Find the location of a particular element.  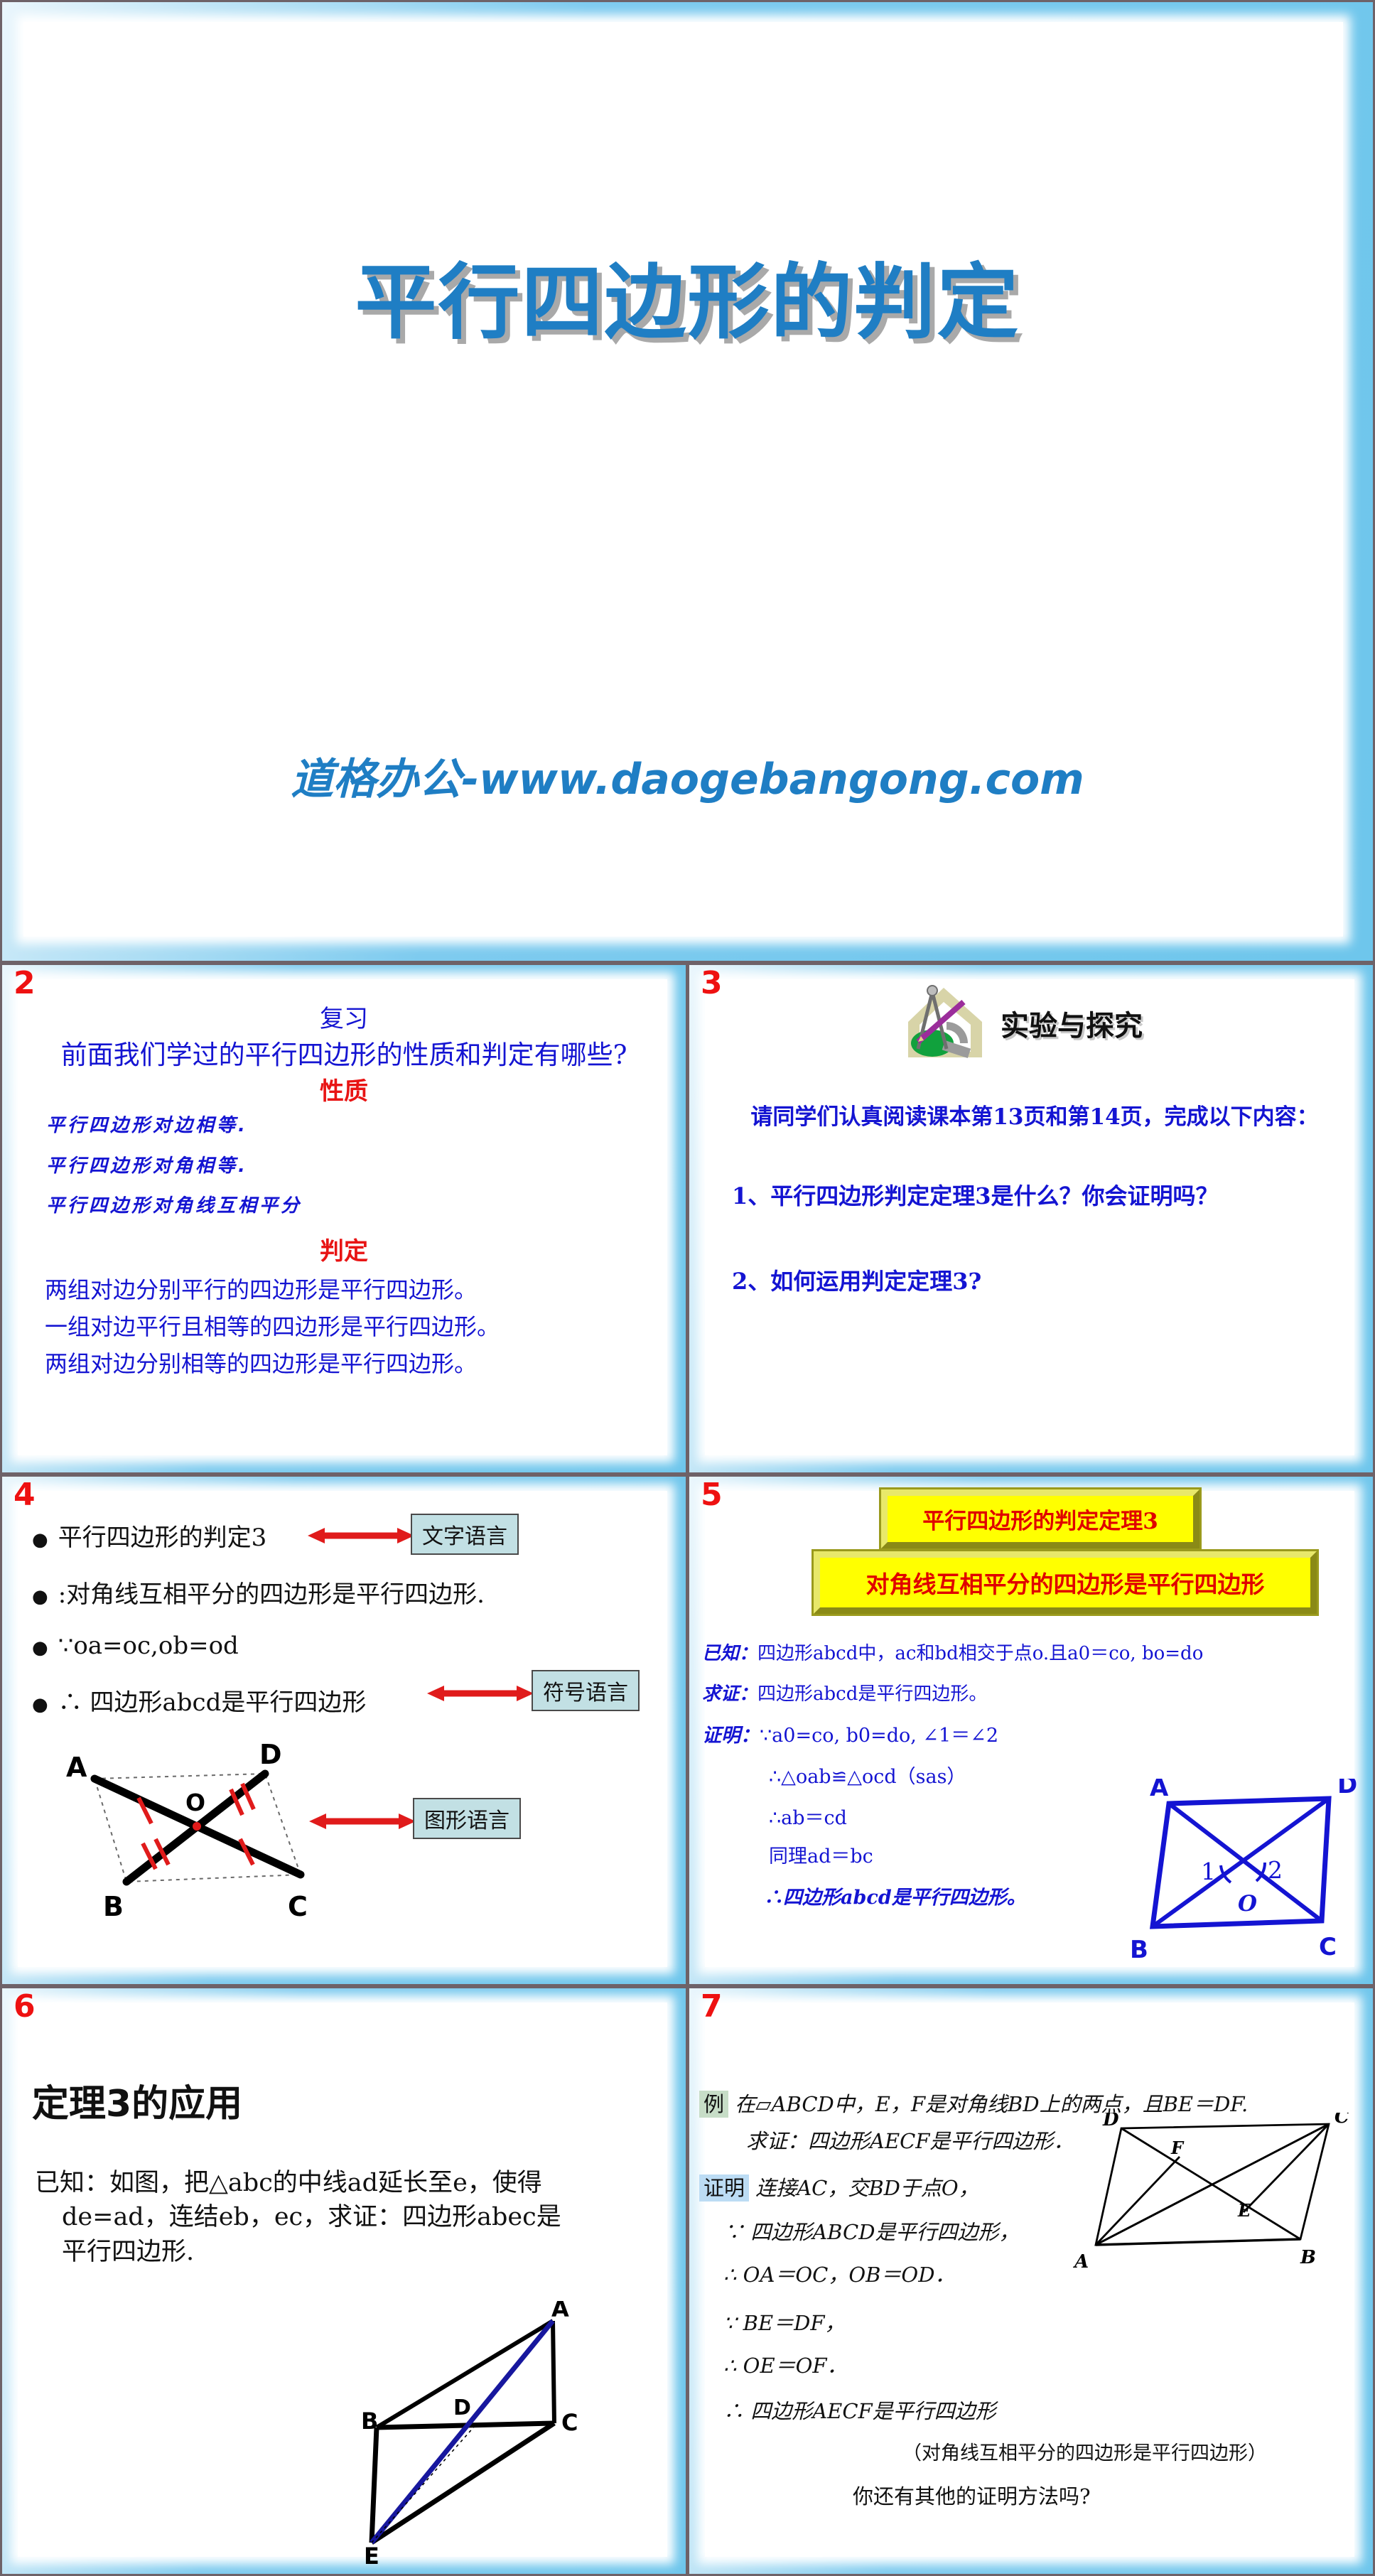

prove-line: 求证：四边形abcd是平行四边形。 is located at coordinates (844, 1692).